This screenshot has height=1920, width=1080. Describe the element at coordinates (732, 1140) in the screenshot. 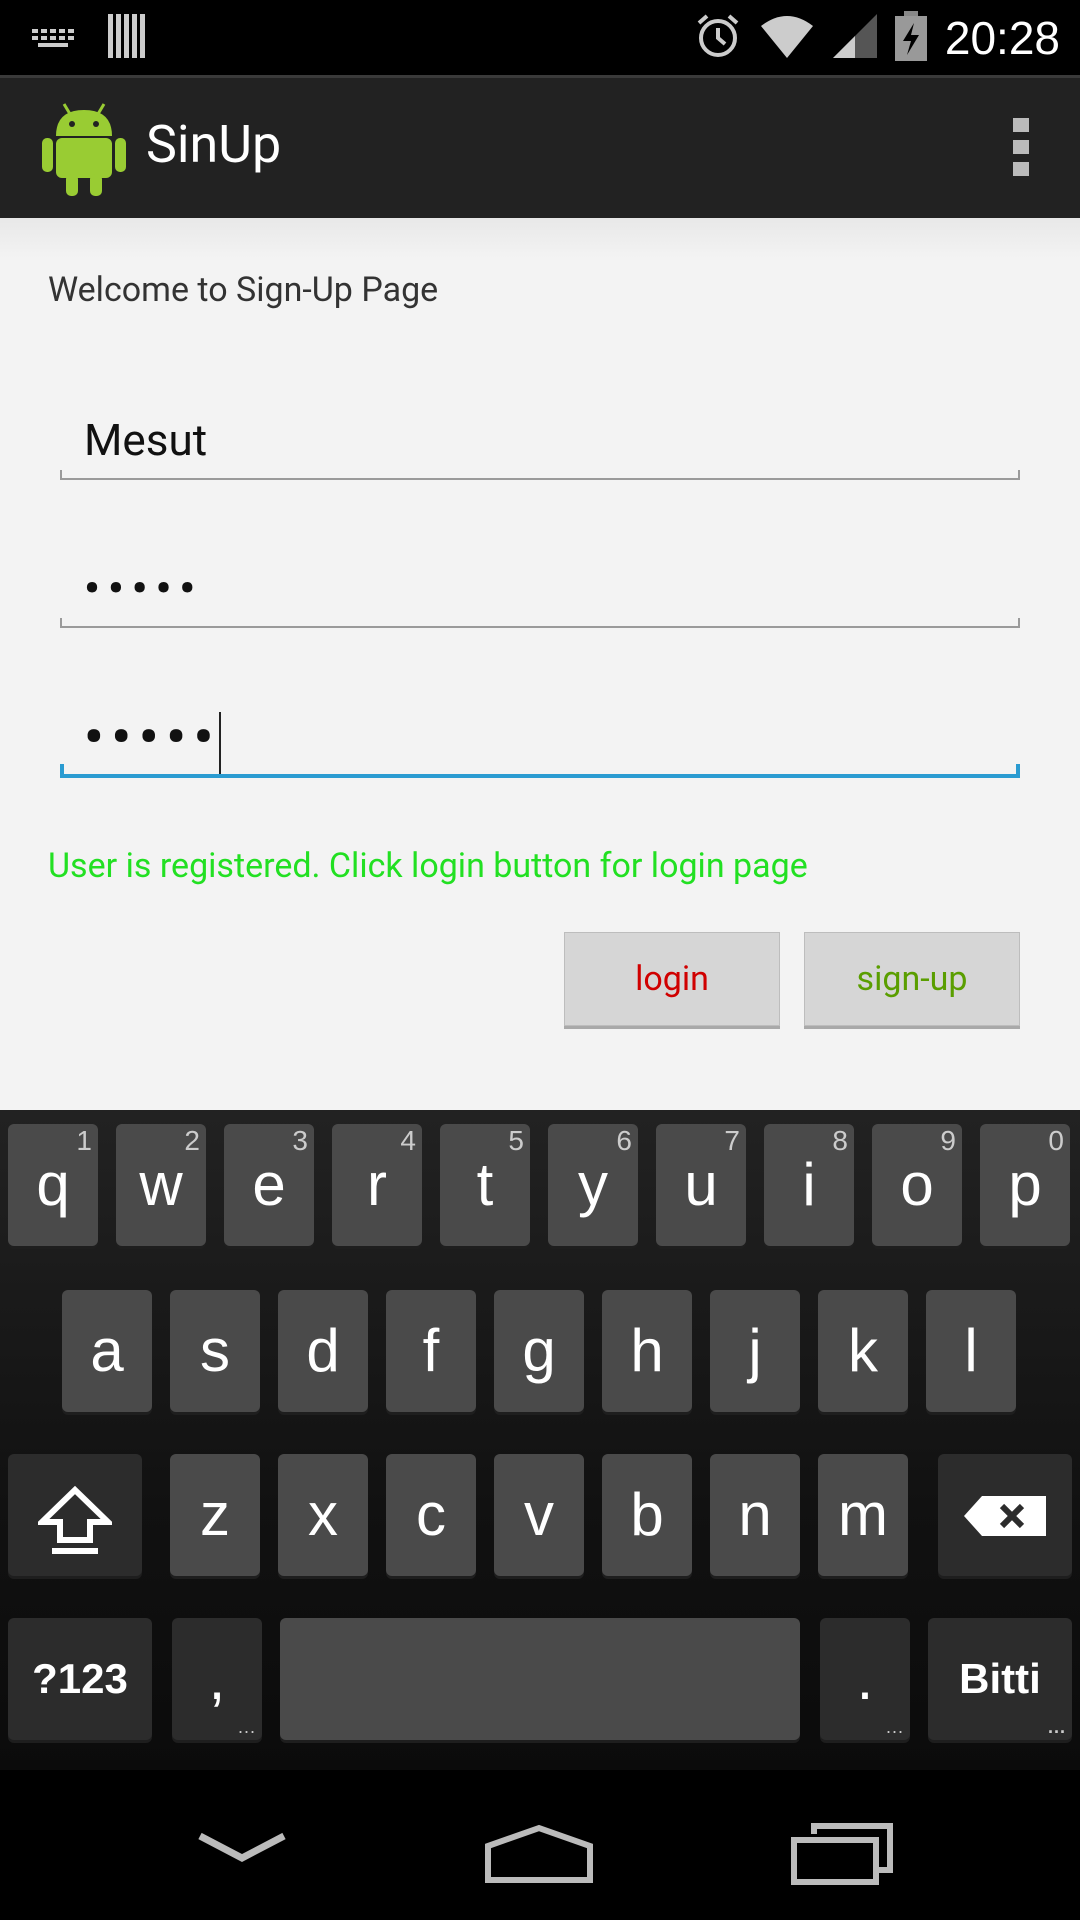

I see `key-hint: 7` at that location.